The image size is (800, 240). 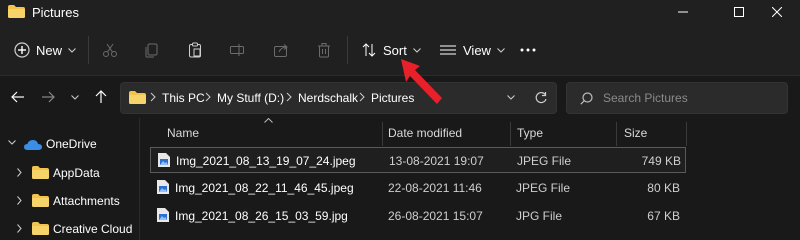 I want to click on cloud-icon, so click(x=33, y=145).